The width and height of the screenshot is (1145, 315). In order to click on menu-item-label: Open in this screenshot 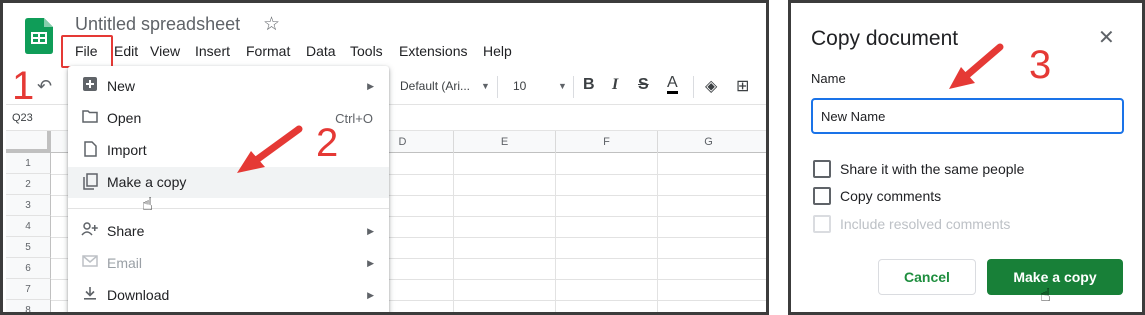, I will do `click(124, 118)`.